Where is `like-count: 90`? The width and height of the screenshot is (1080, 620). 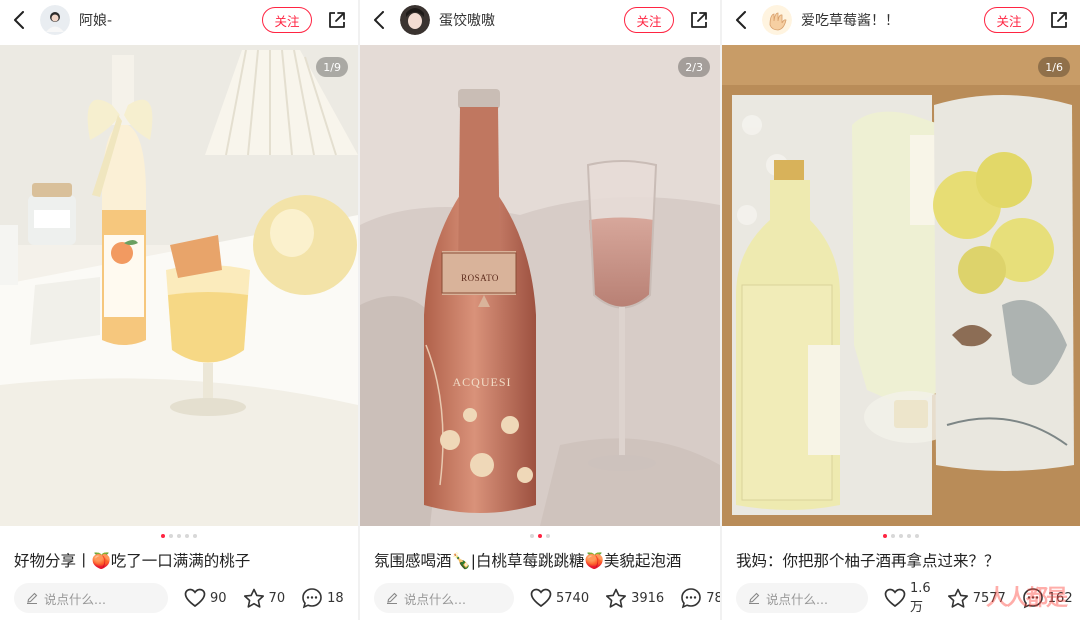
like-count: 90 is located at coordinates (218, 598).